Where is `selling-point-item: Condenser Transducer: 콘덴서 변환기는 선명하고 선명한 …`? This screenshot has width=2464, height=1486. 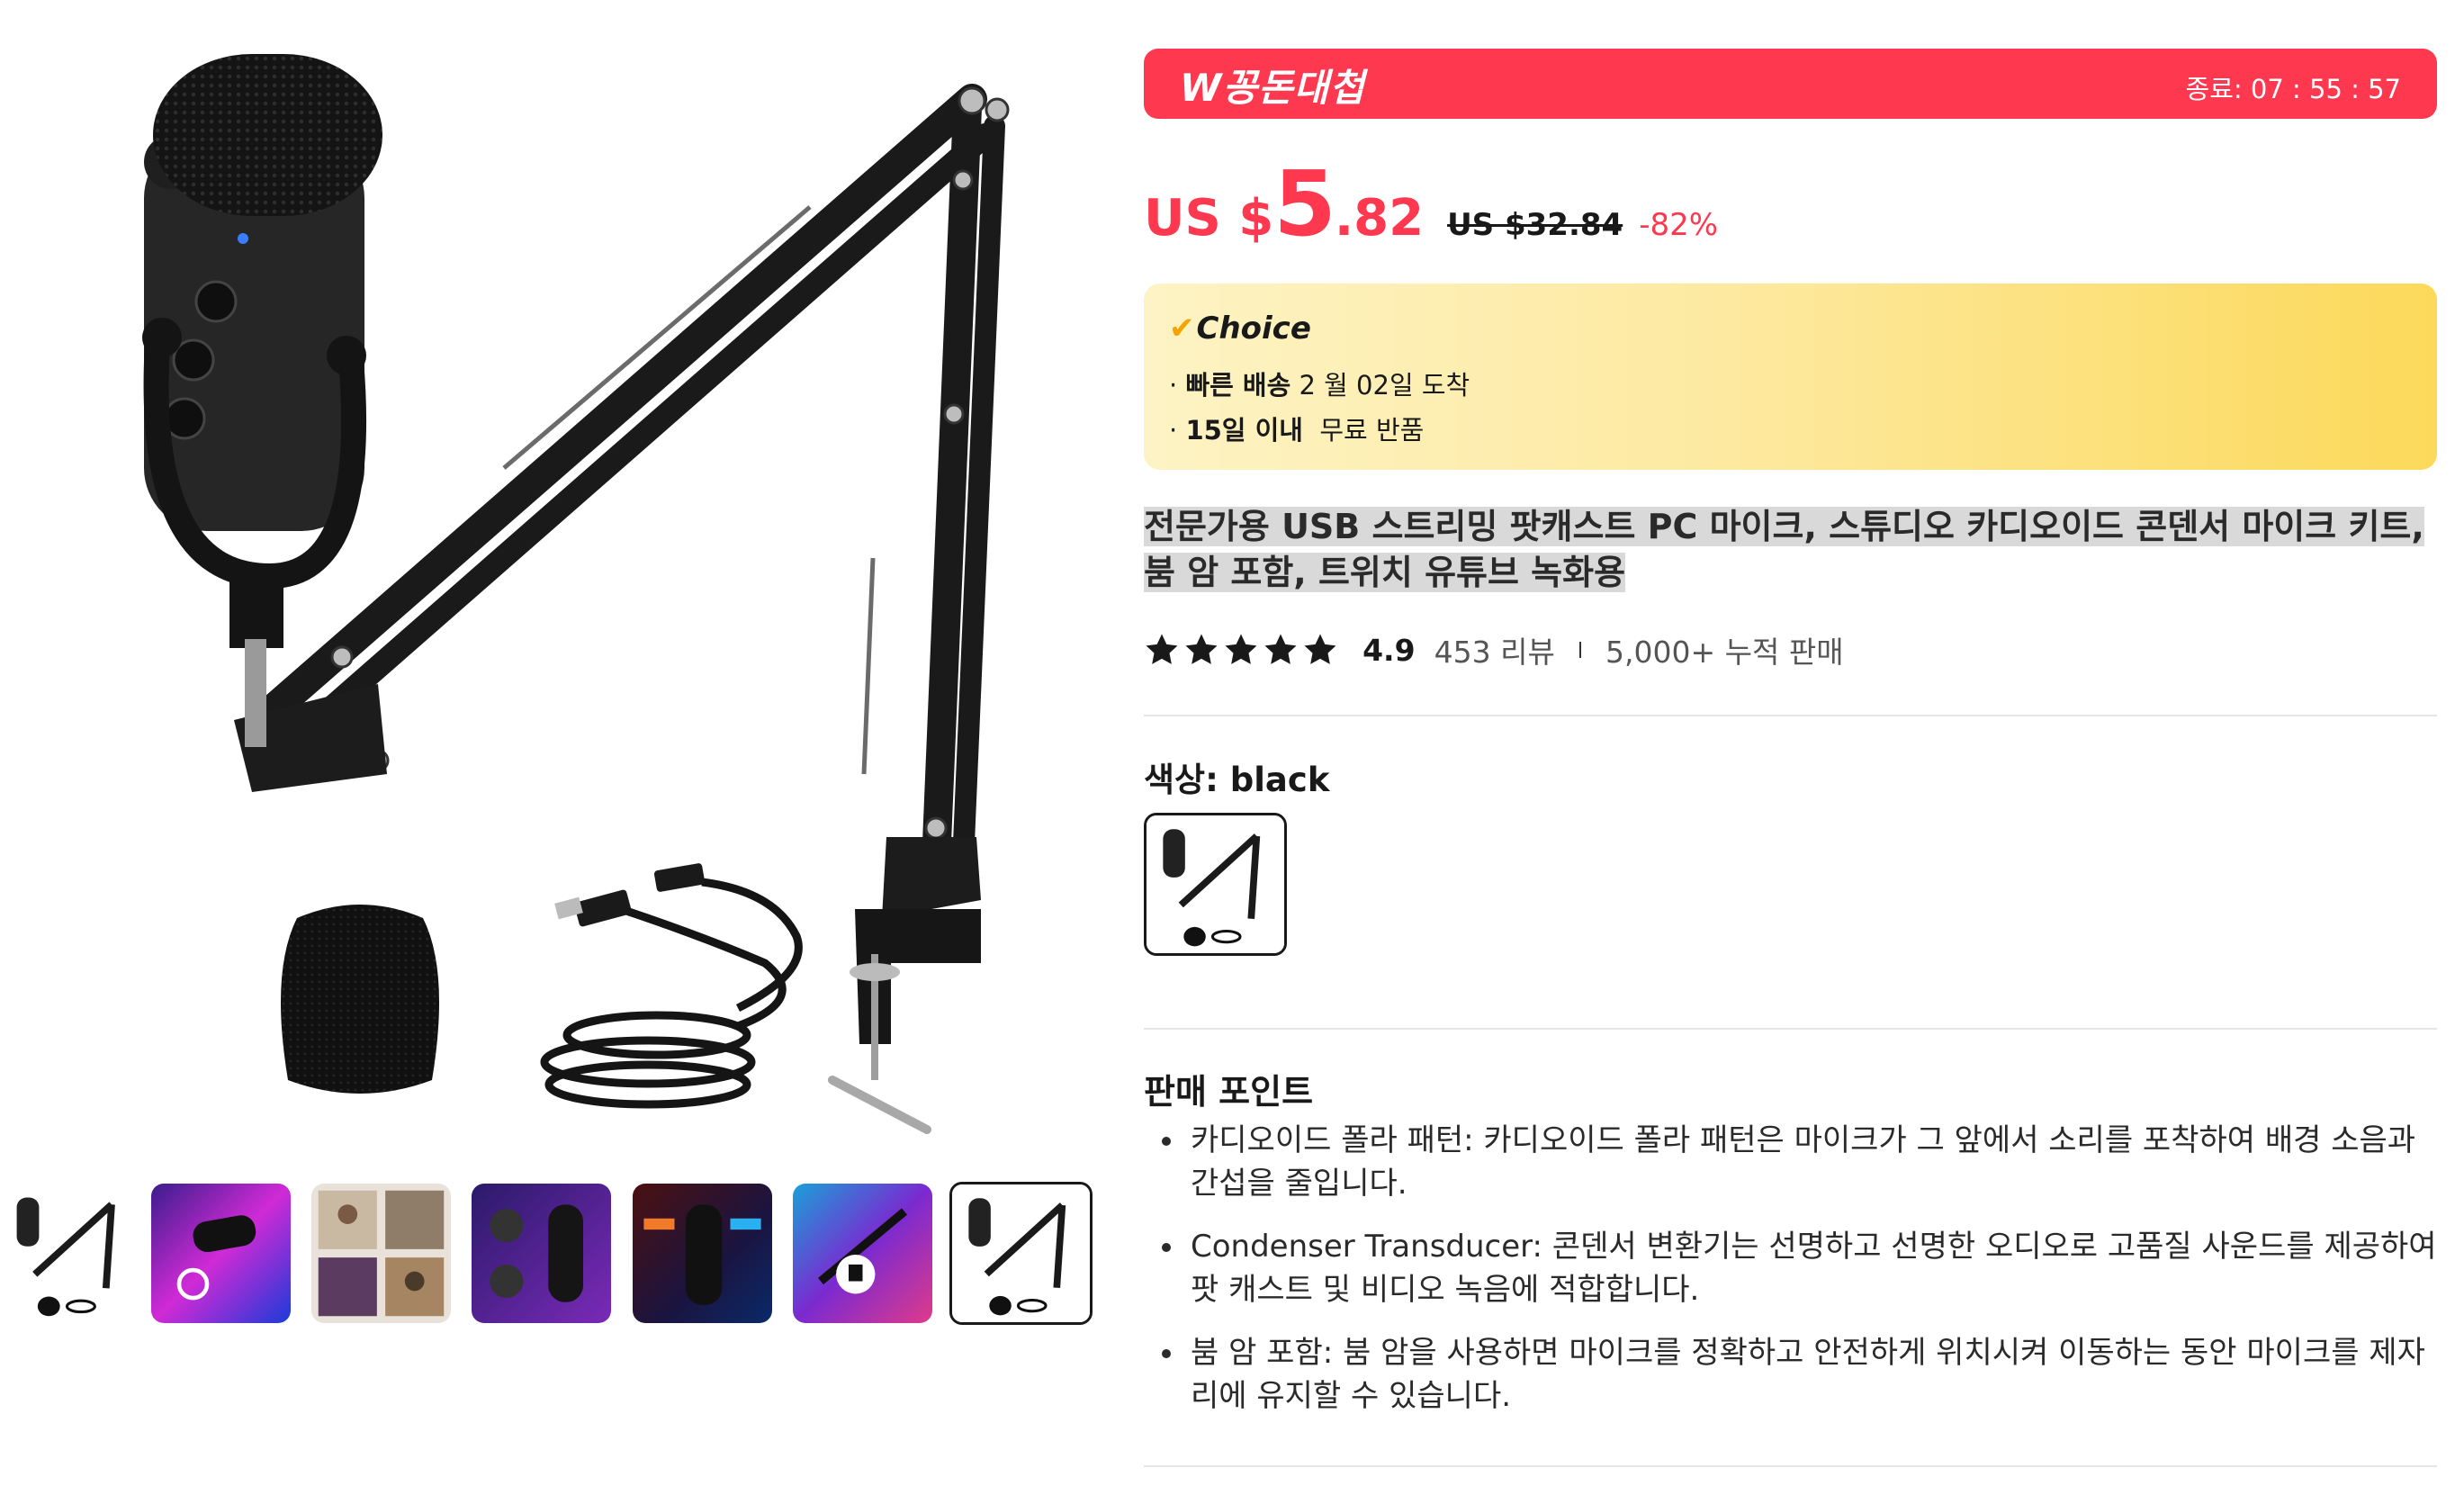
selling-point-item: Condenser Transducer: 콘덴서 변환기는 선명하고 선명한 … is located at coordinates (1791, 1268).